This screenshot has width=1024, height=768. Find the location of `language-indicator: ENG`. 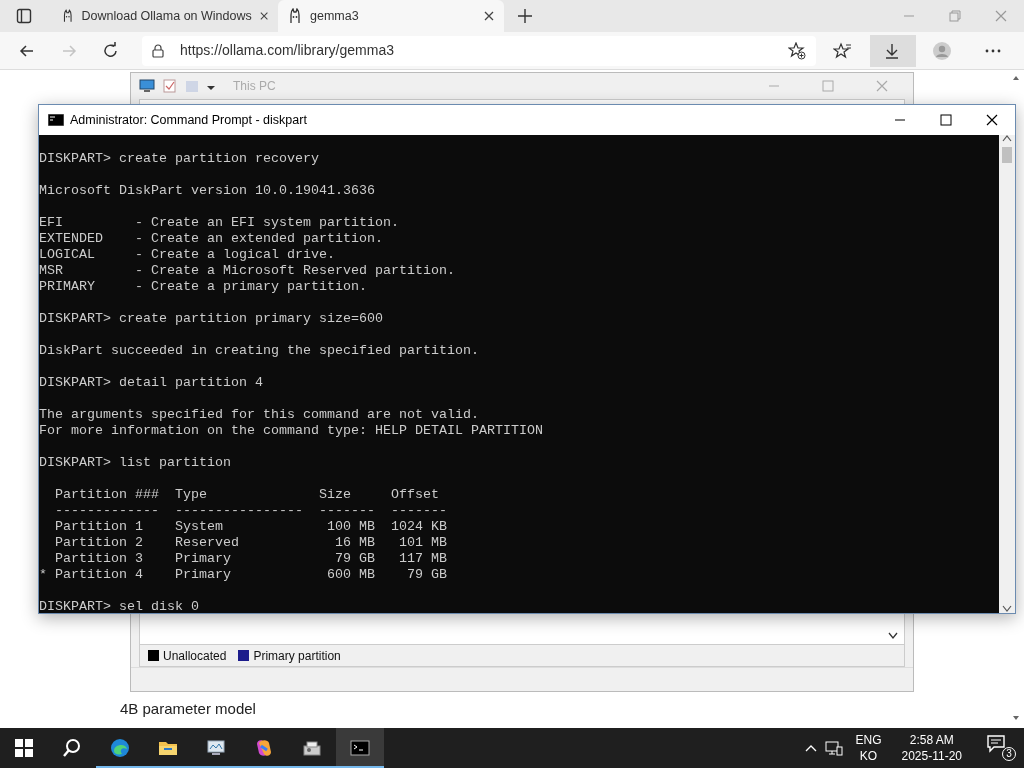

language-indicator: ENG is located at coordinates (868, 740).